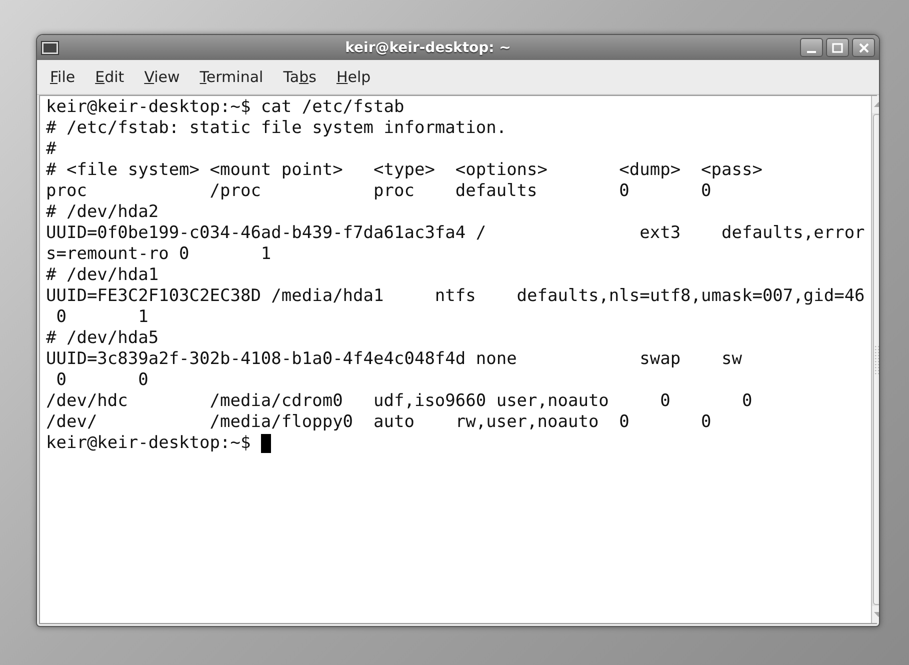  What do you see at coordinates (277, 128) in the screenshot?
I see `terminal-line: # /etc/fstab: static file system information.` at bounding box center [277, 128].